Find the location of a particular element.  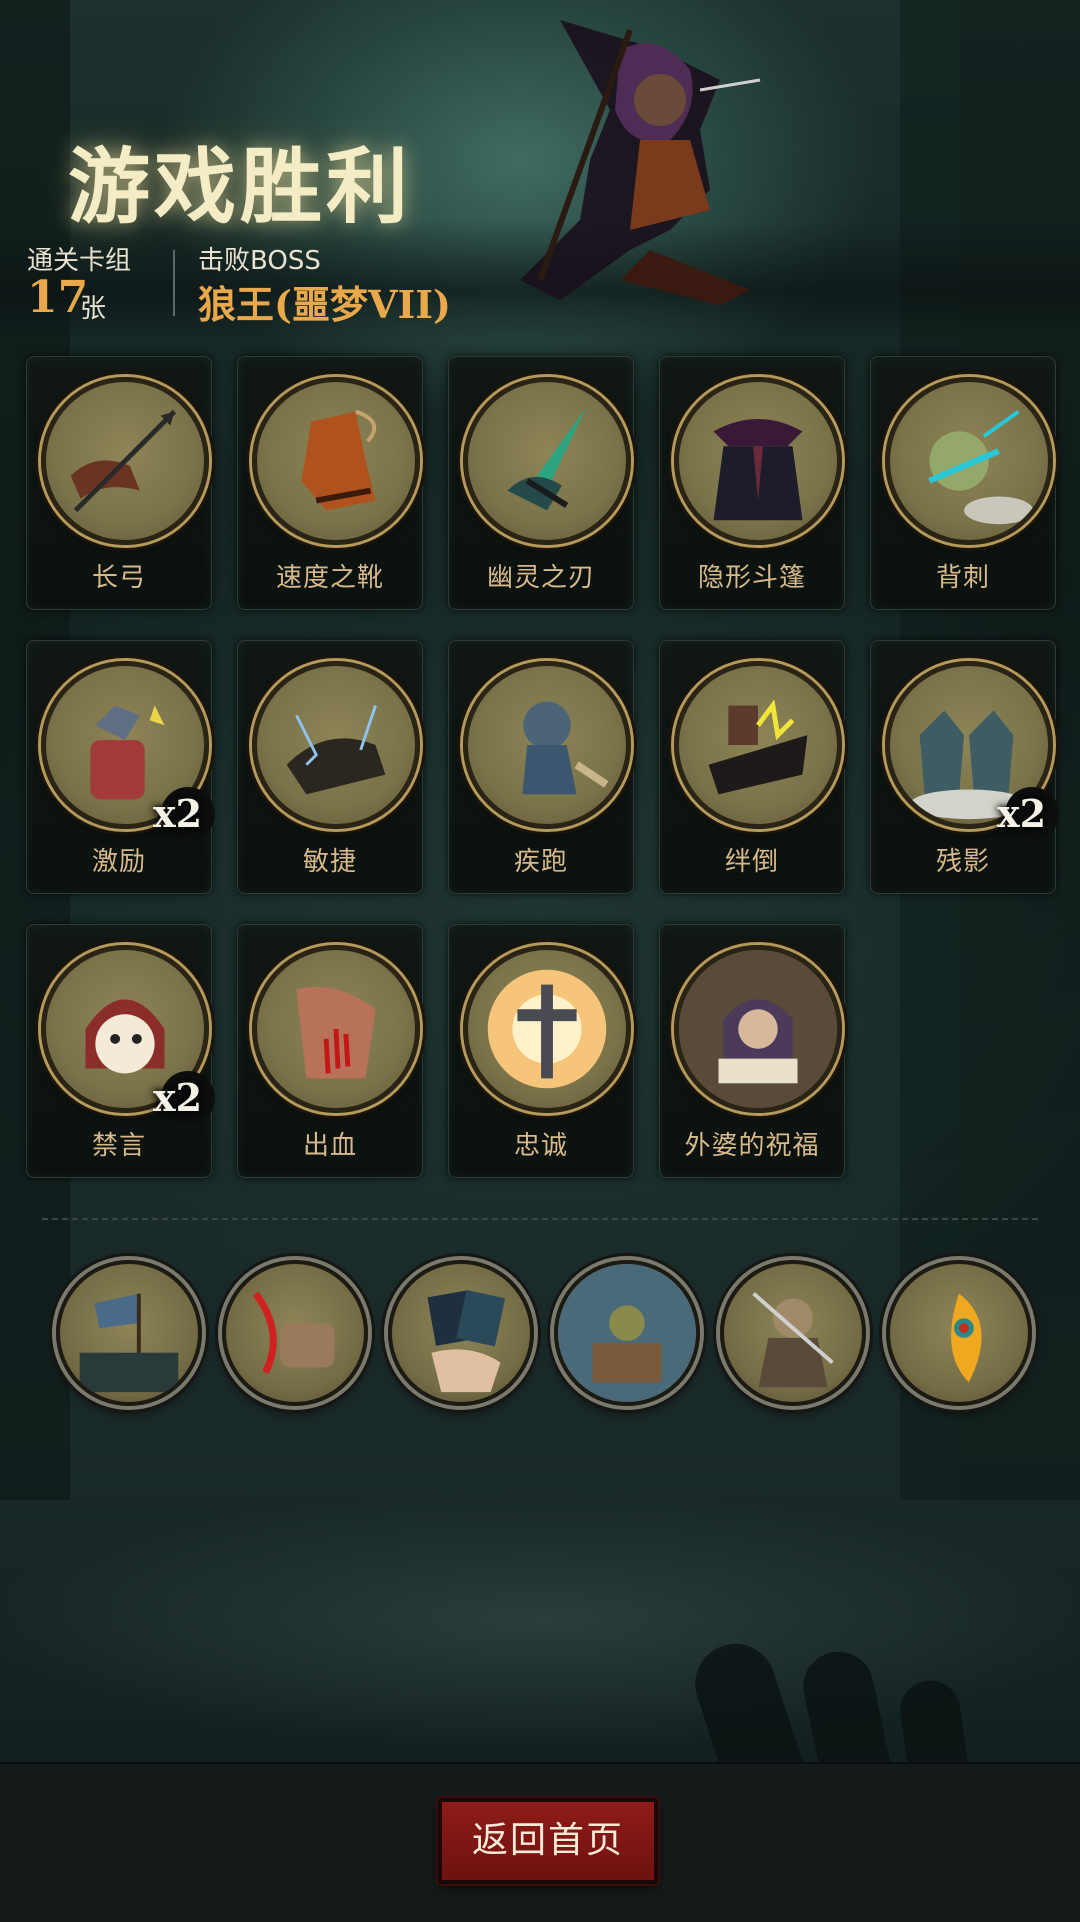

card-label: 隐形斗篷 is located at coordinates (751, 578).